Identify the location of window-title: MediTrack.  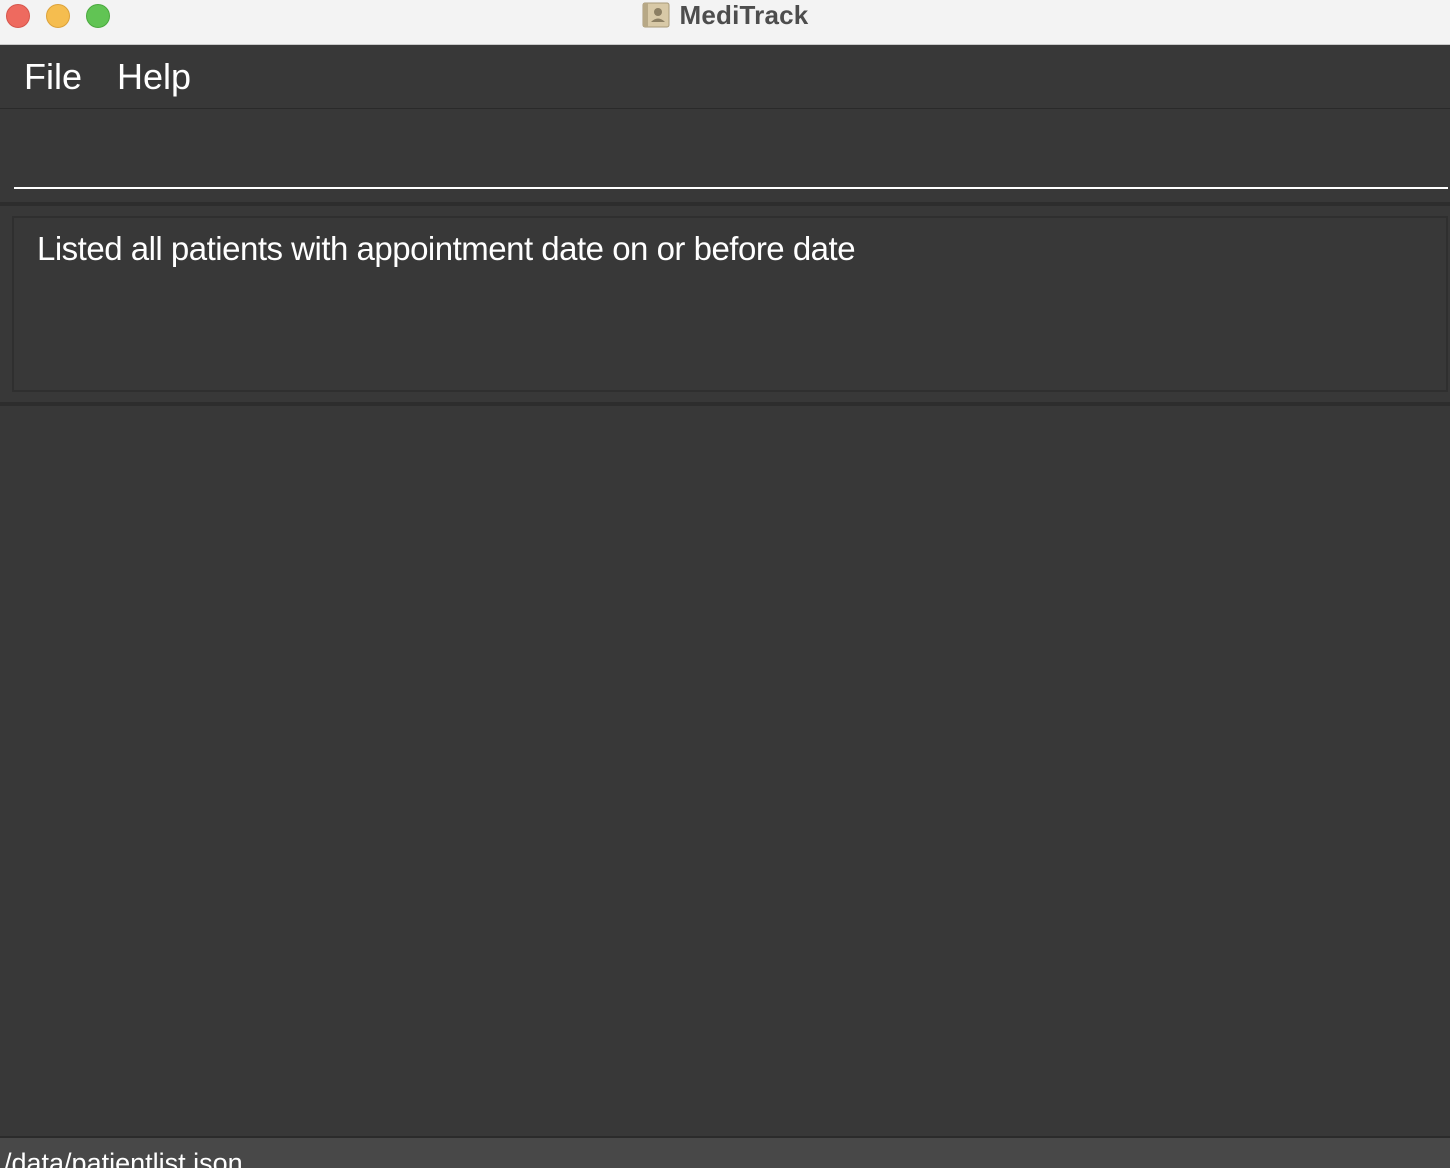
(744, 15).